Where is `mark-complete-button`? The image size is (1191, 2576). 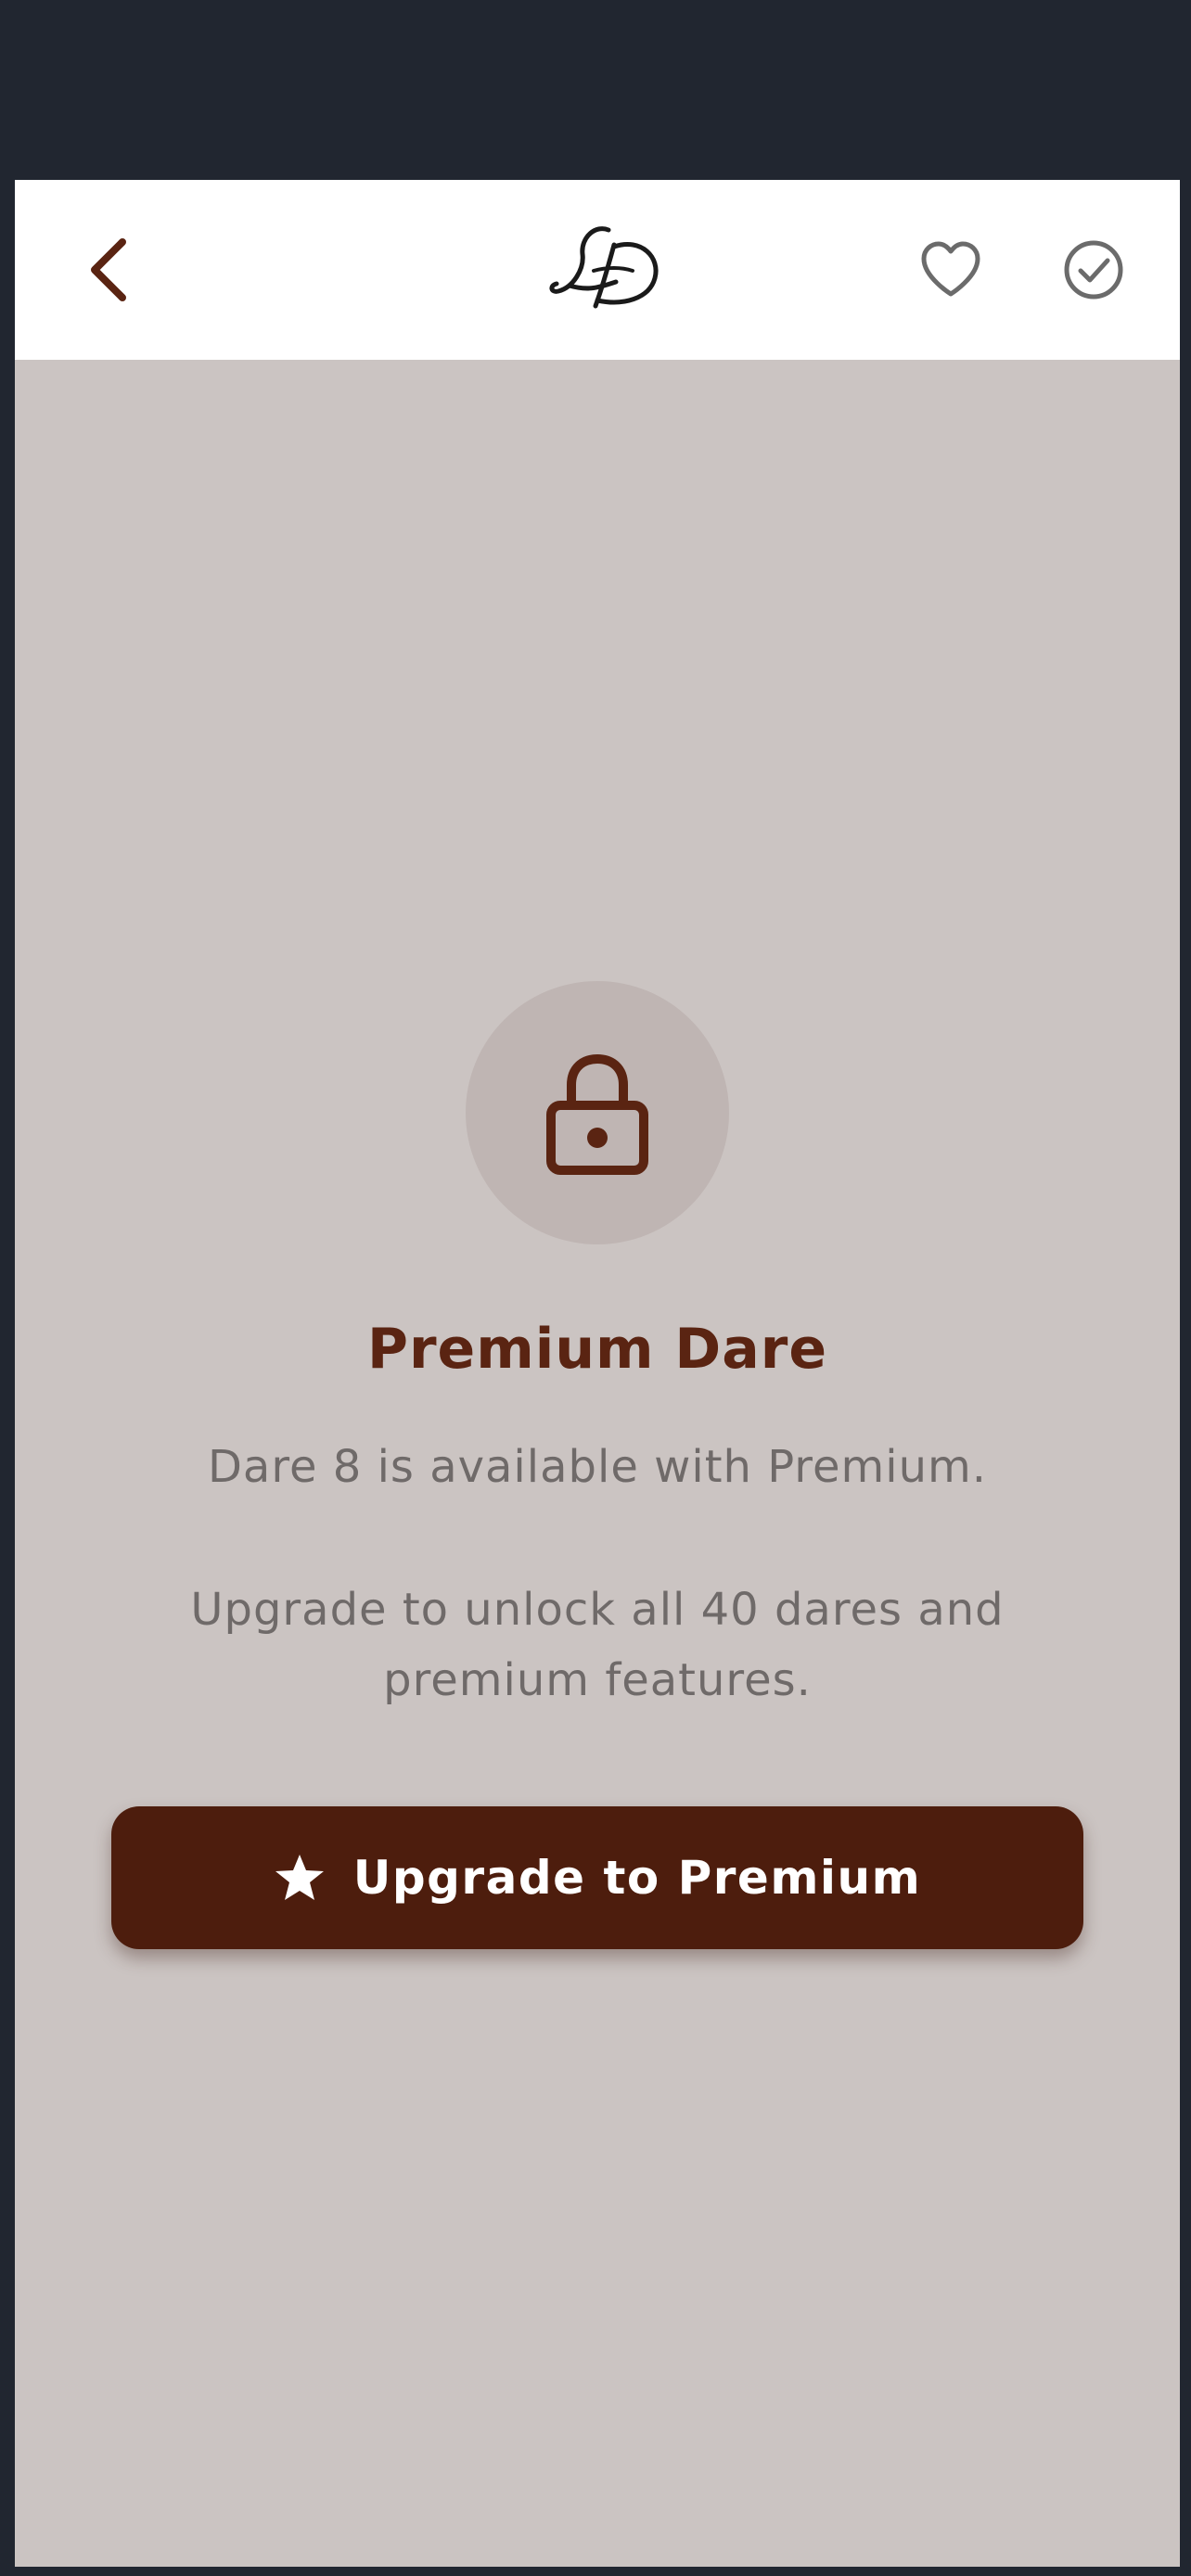 mark-complete-button is located at coordinates (1093, 269).